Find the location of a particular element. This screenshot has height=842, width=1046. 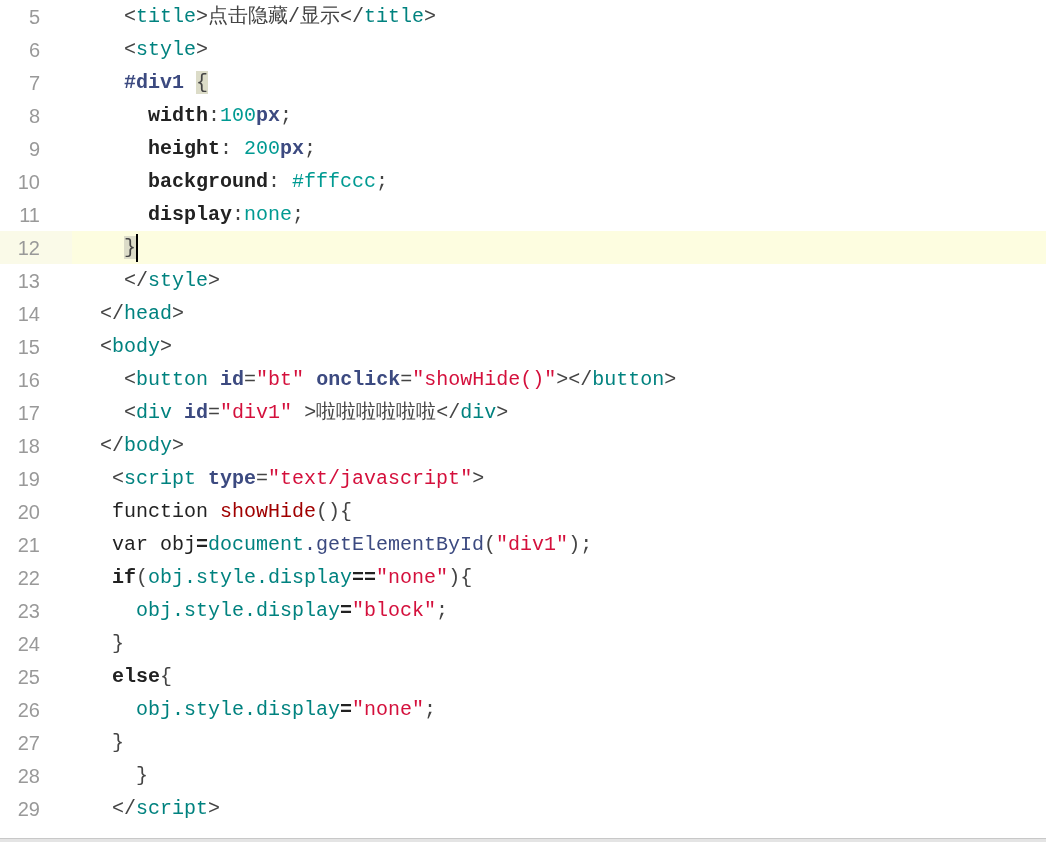

code-line: if(obj.style.display=="none"){ is located at coordinates (292, 577).